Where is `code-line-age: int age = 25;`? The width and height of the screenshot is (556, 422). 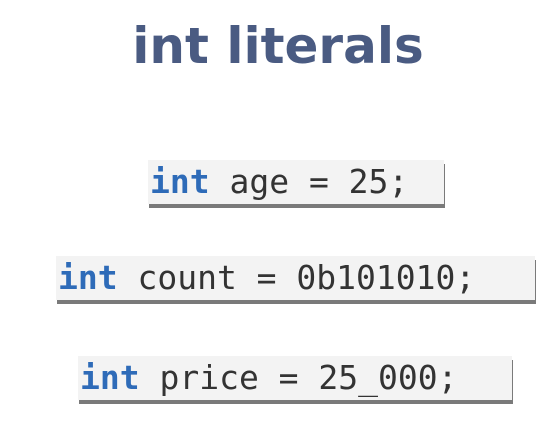 code-line-age: int age = 25; is located at coordinates (296, 182).